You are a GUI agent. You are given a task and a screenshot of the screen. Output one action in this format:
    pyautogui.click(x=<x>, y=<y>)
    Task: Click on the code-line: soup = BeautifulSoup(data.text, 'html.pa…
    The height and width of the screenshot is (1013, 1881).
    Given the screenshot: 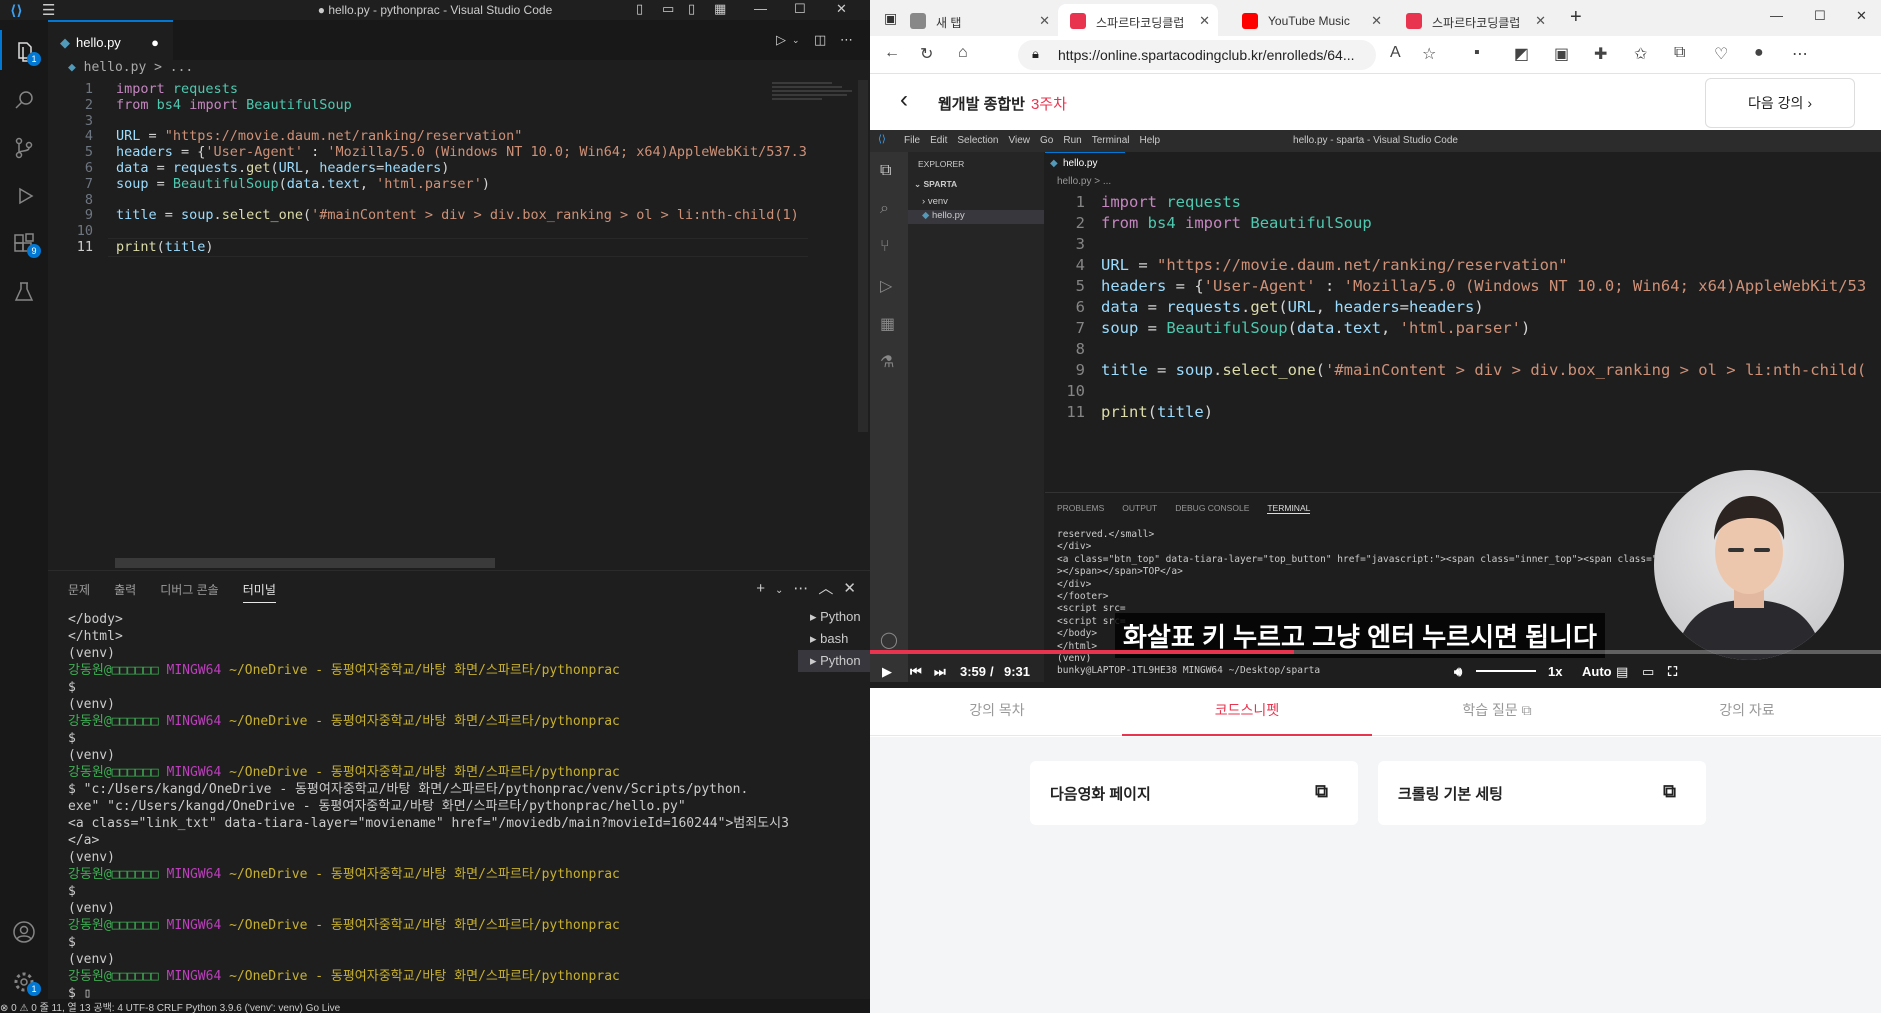 What is the action you would take?
    pyautogui.click(x=303, y=184)
    